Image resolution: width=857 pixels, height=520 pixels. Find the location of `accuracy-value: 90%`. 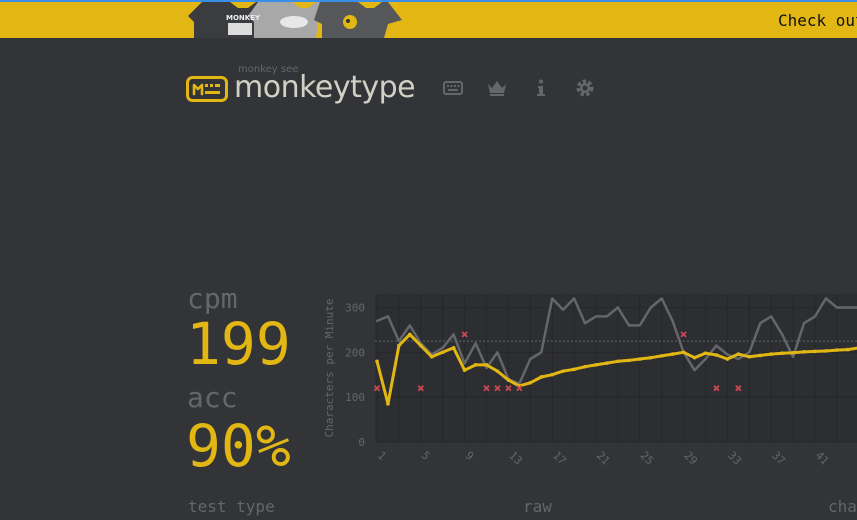

accuracy-value: 90% is located at coordinates (238, 446).